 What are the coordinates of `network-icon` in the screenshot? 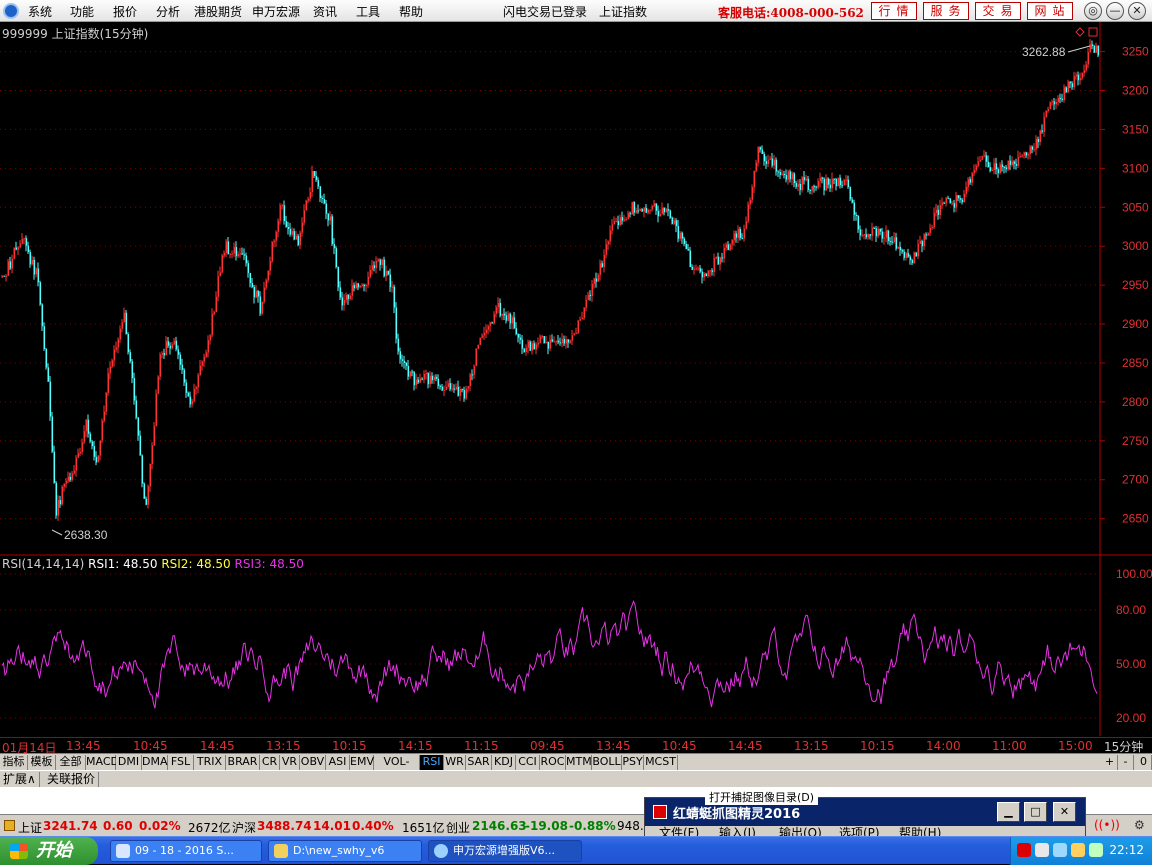 It's located at (1060, 850).